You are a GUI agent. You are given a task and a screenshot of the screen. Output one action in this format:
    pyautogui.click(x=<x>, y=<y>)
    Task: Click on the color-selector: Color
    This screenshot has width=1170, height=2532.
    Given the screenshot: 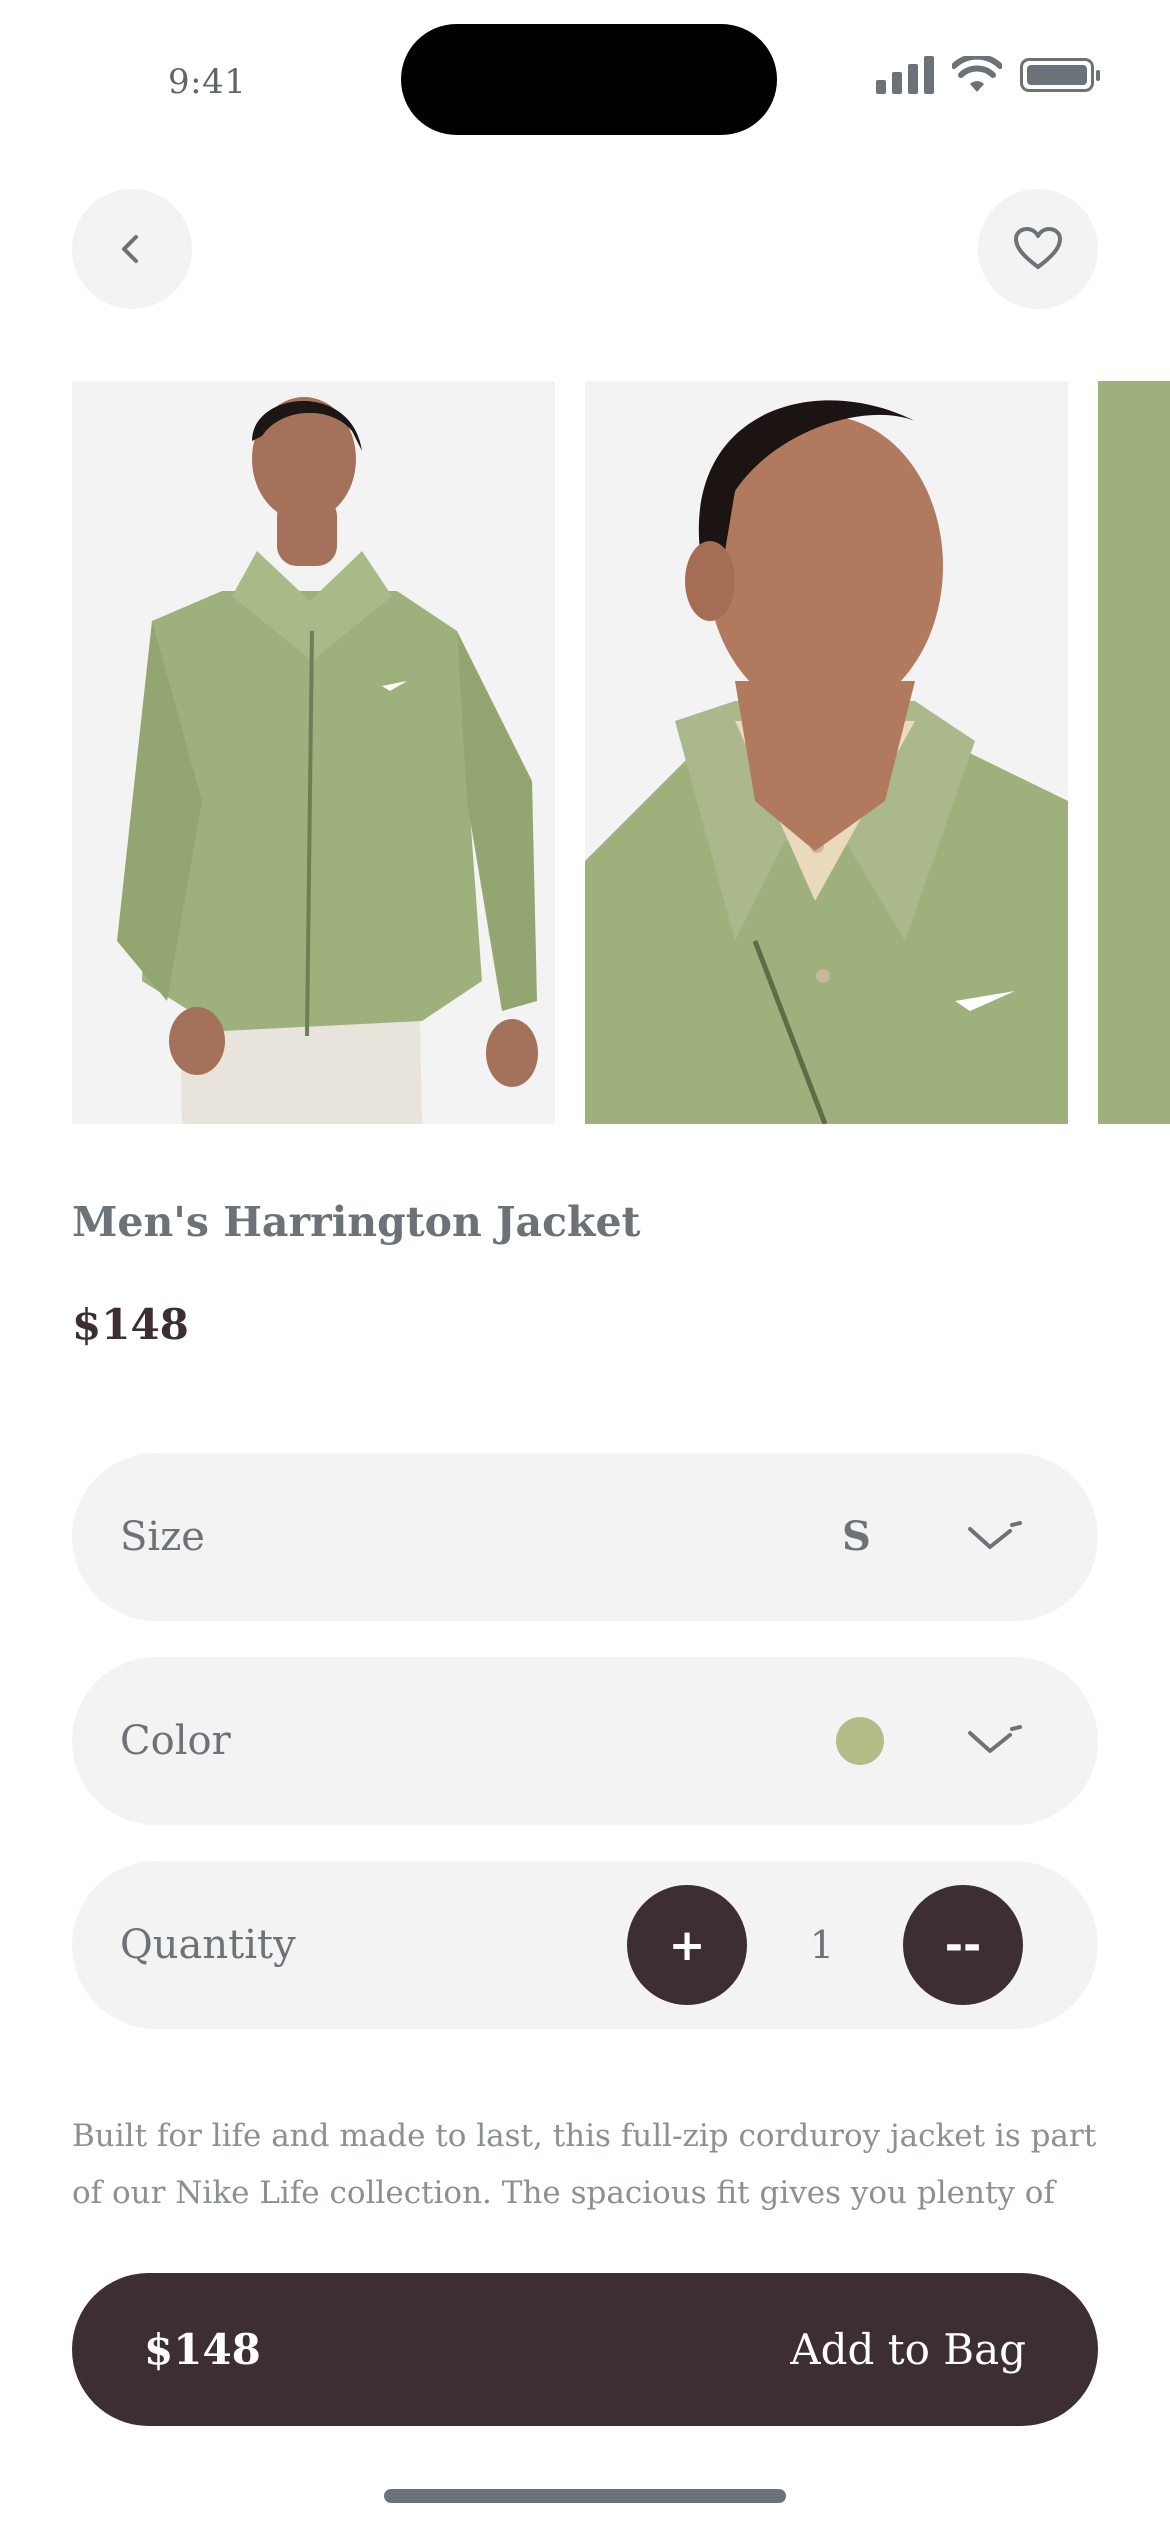 What is the action you would take?
    pyautogui.click(x=585, y=1741)
    